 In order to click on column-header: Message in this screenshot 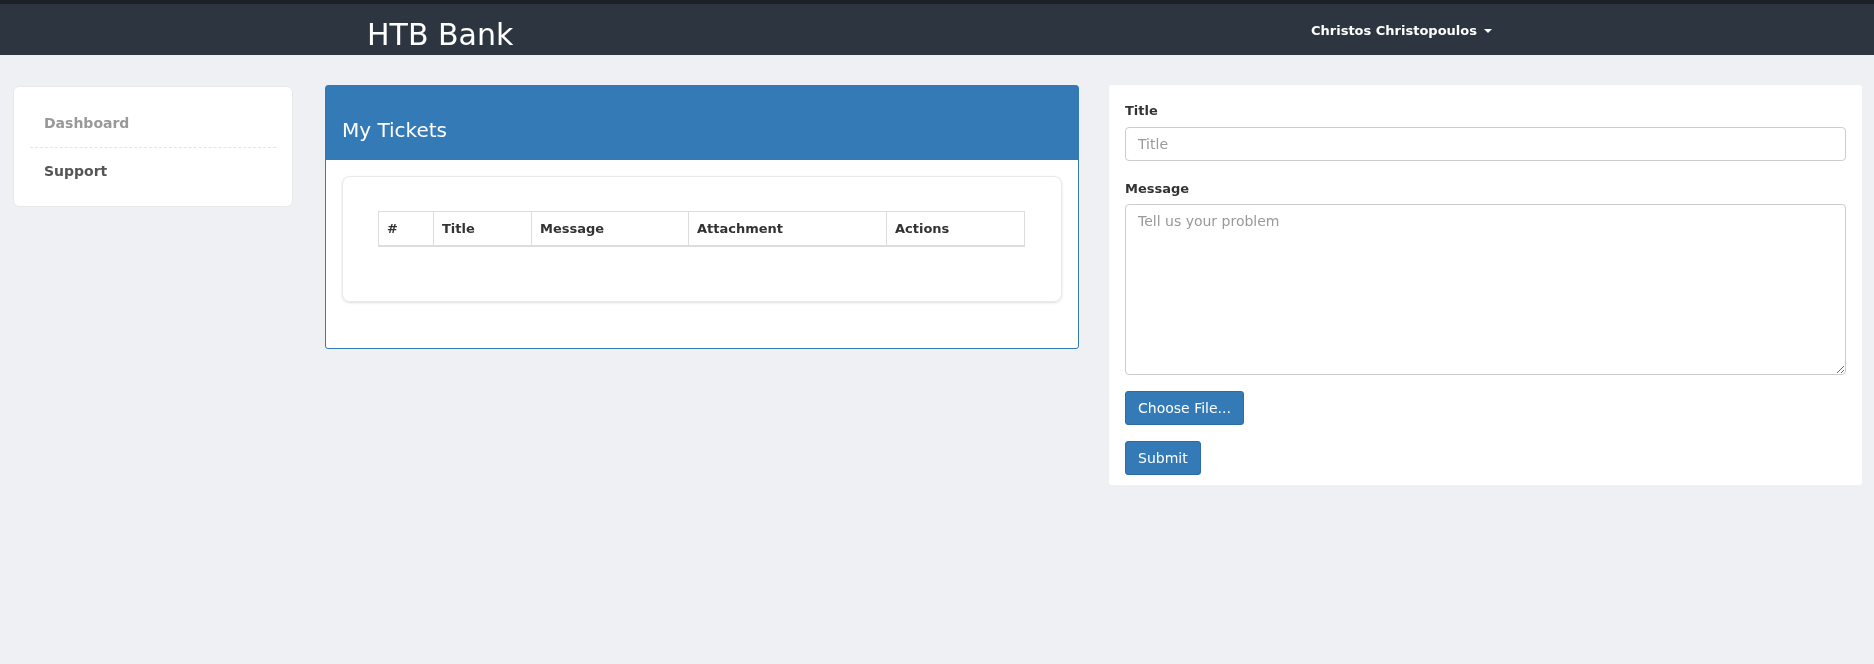, I will do `click(610, 228)`.